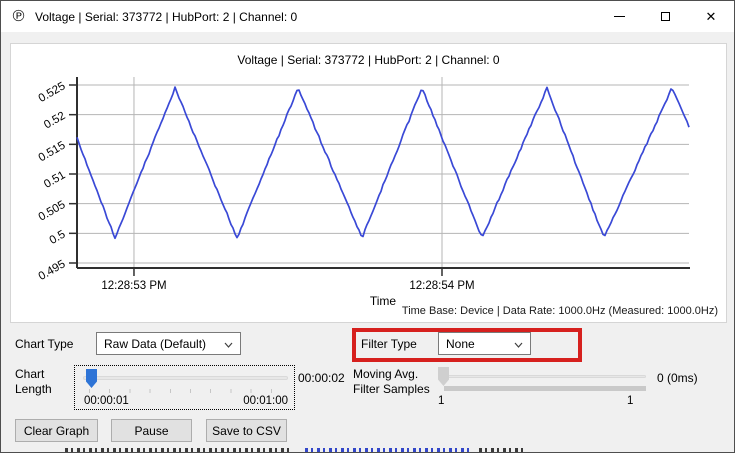 The width and height of the screenshot is (735, 453). Describe the element at coordinates (56, 430) in the screenshot. I see `clear-graph-button: Clear Graph` at that location.